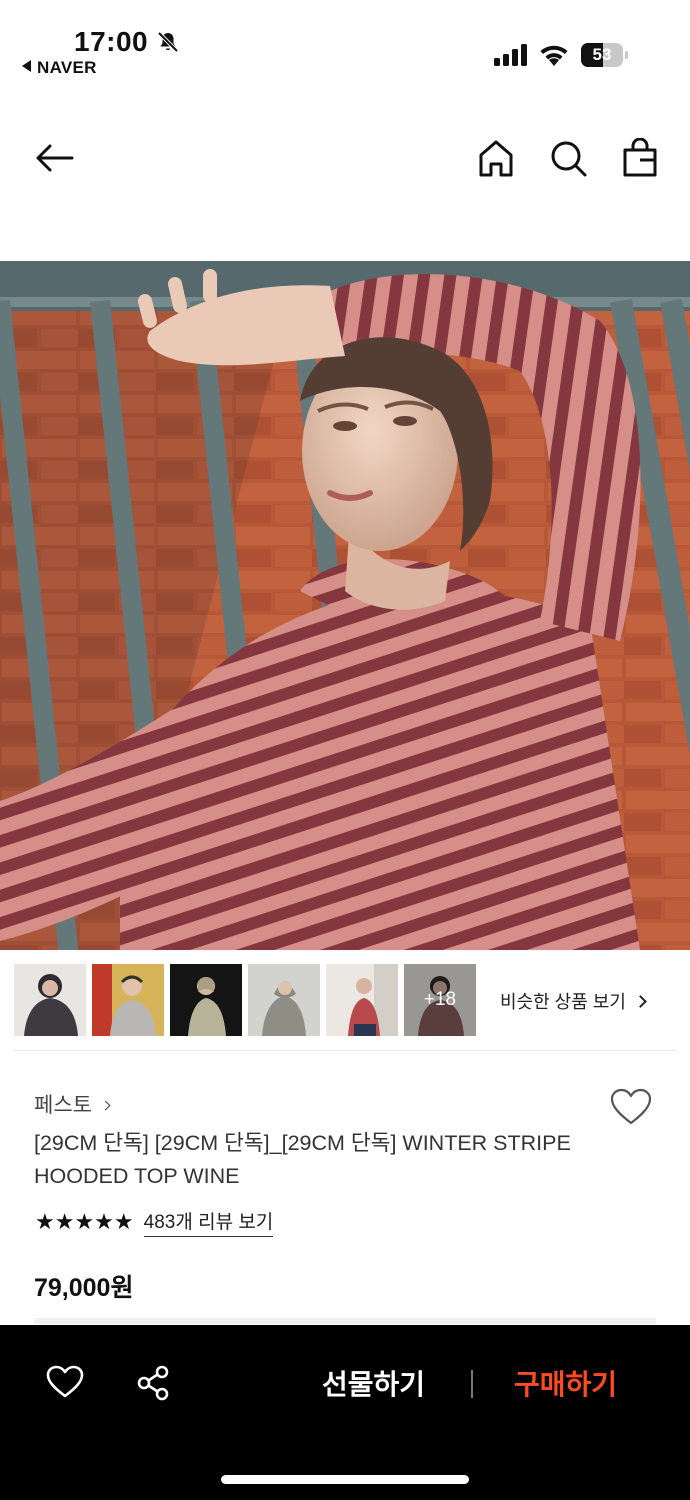  I want to click on wishlist-heart-icon, so click(631, 1107).